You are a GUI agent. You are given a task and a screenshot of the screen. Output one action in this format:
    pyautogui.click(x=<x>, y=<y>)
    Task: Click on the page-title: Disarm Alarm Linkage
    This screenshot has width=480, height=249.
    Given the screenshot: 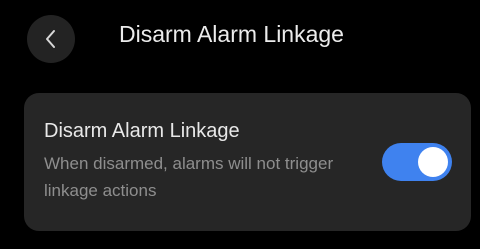 What is the action you would take?
    pyautogui.click(x=231, y=34)
    